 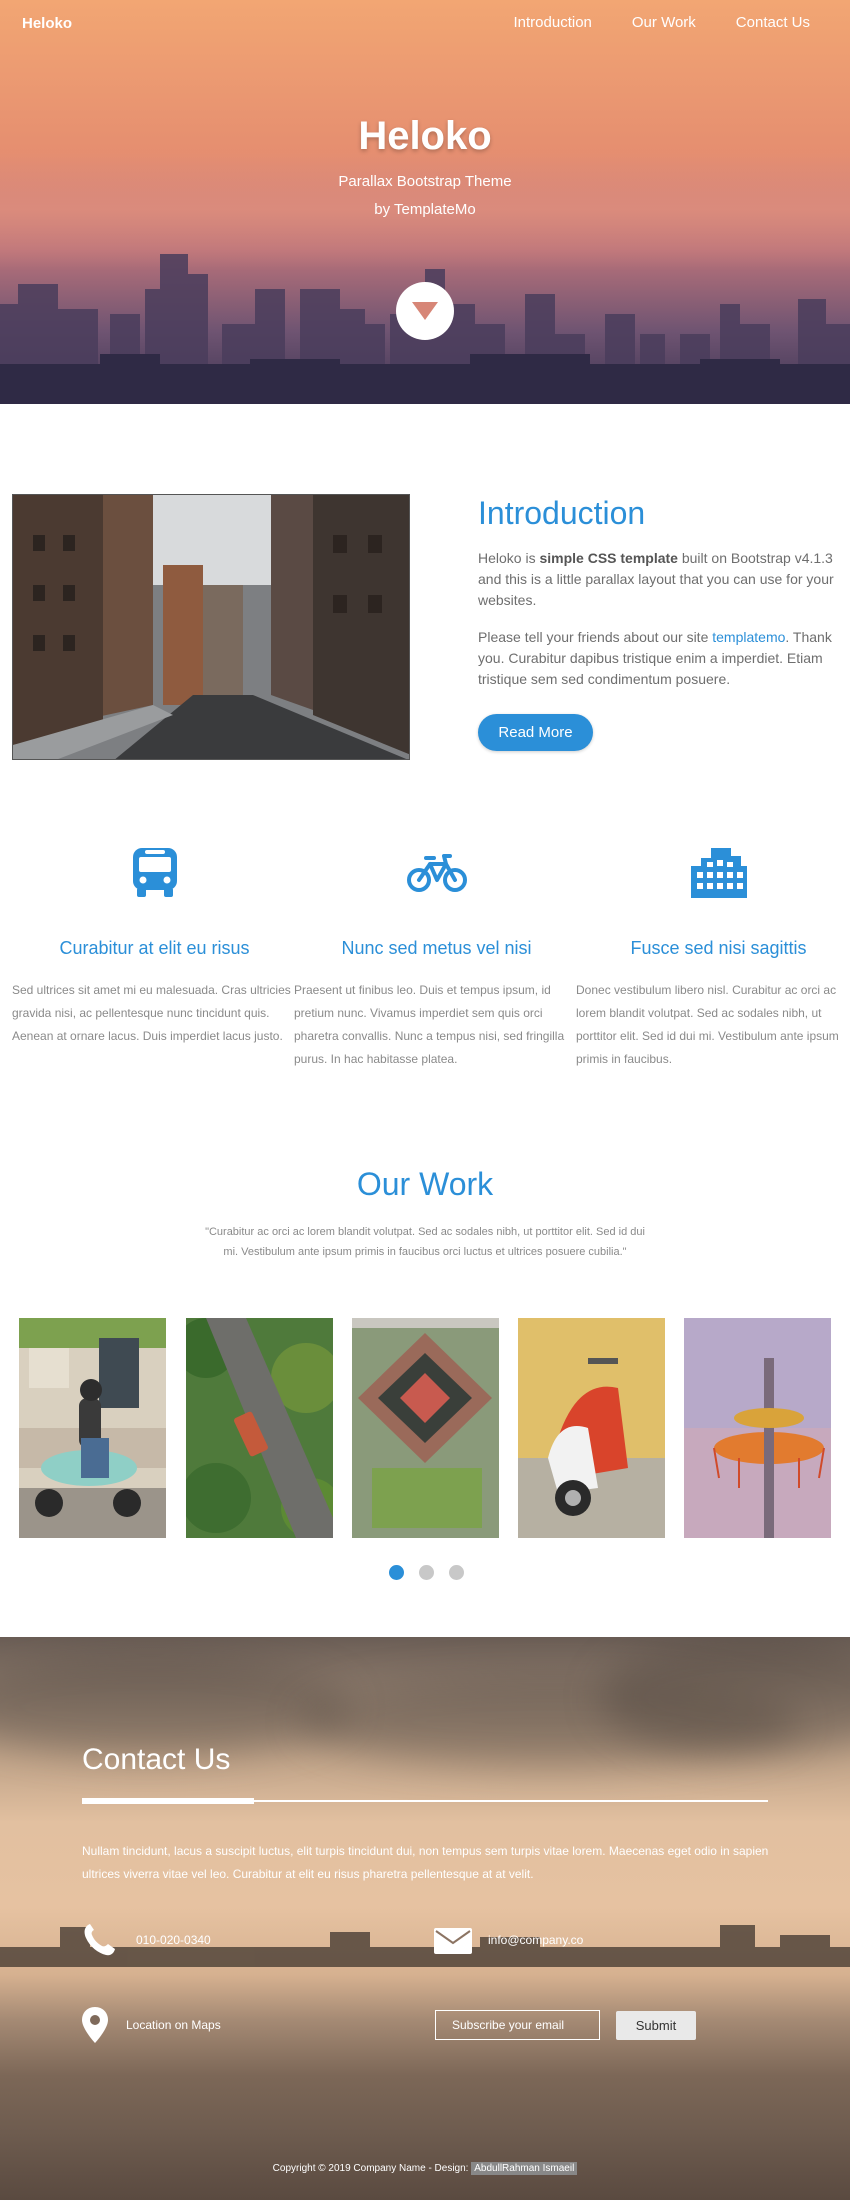 I want to click on envelope-icon, so click(x=453, y=1943).